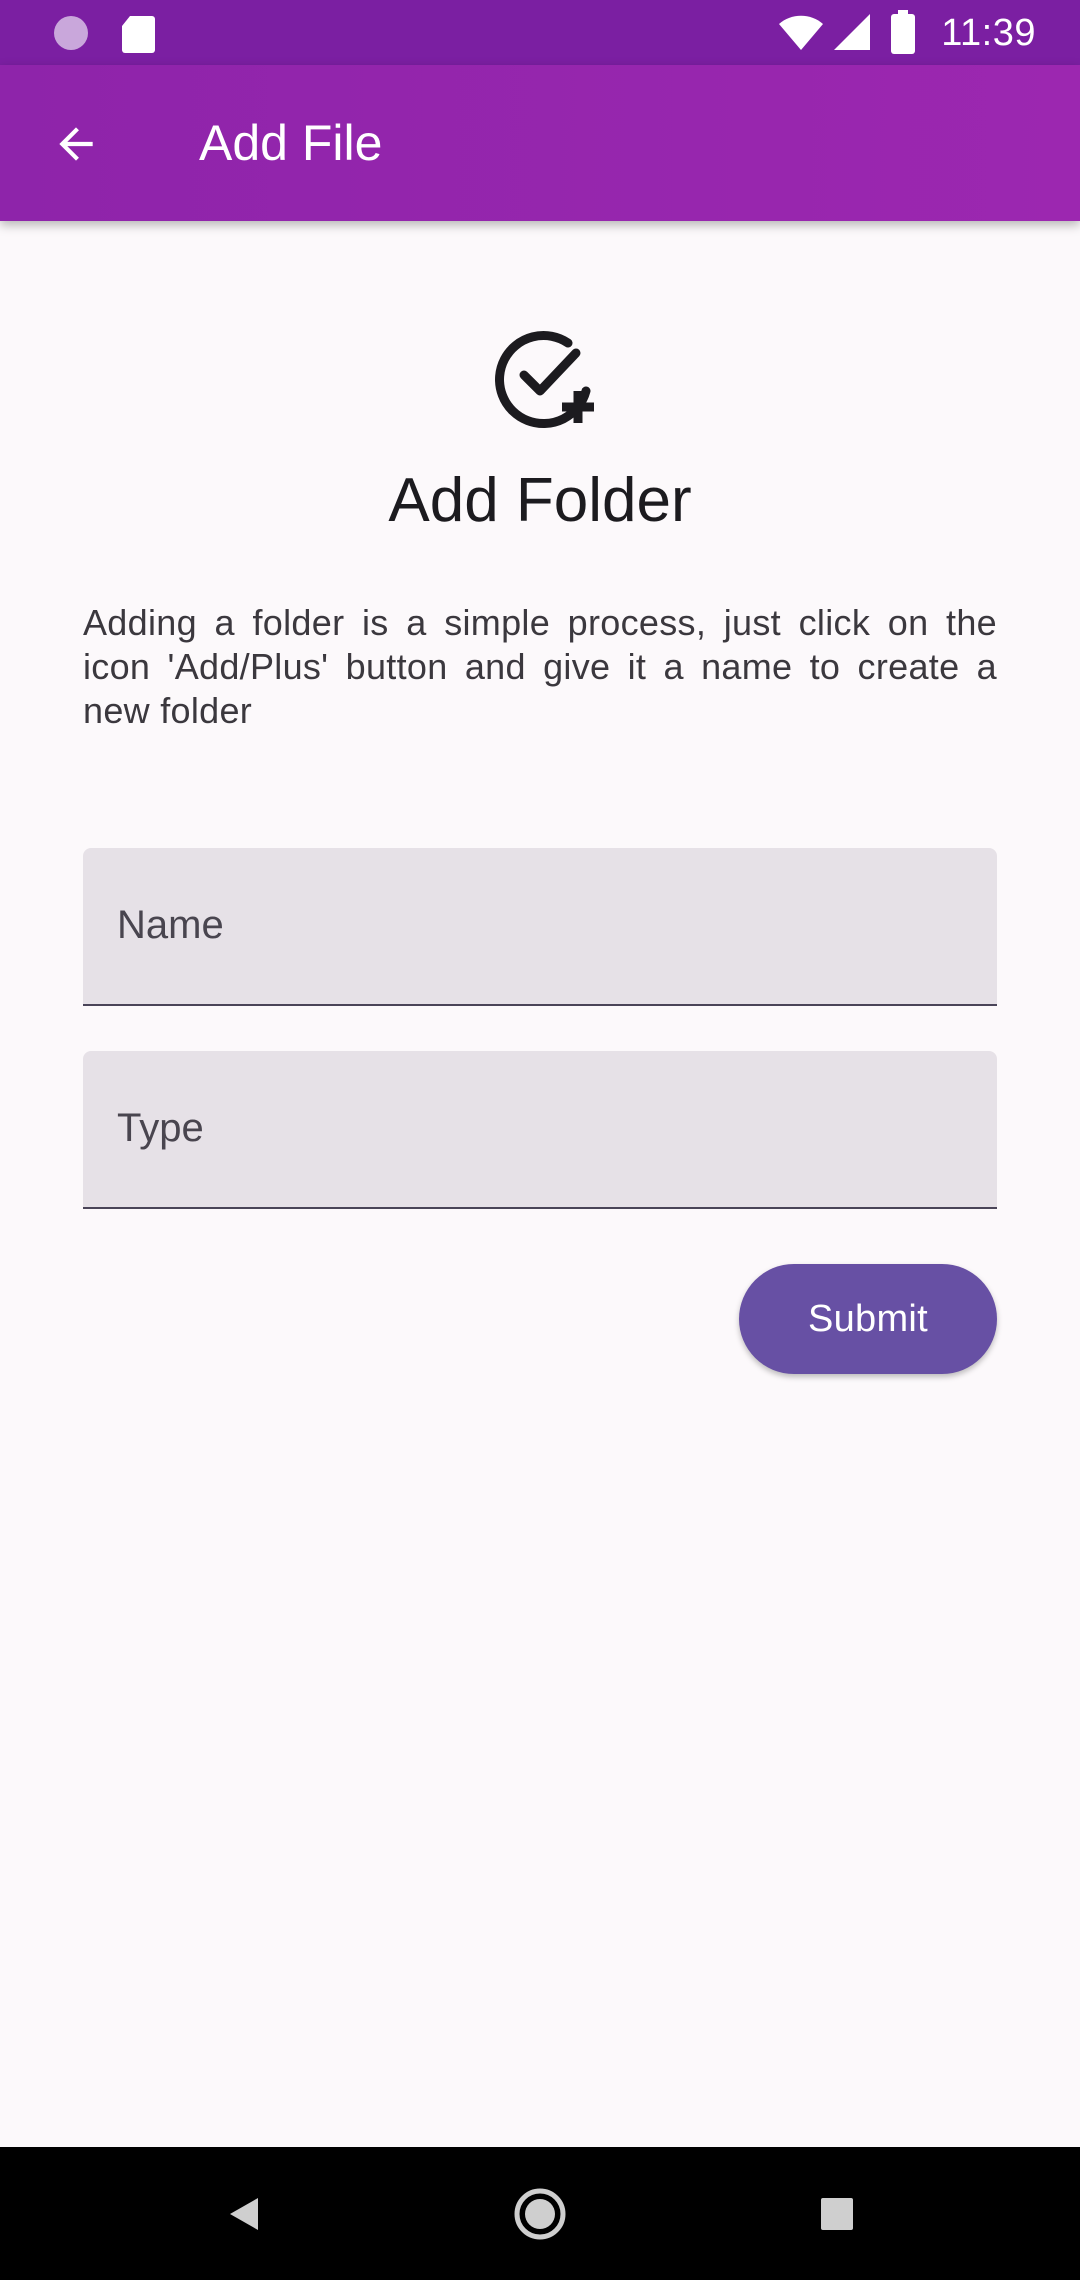 This screenshot has width=1080, height=2280. What do you see at coordinates (71, 33) in the screenshot?
I see `notification-dot-icon` at bounding box center [71, 33].